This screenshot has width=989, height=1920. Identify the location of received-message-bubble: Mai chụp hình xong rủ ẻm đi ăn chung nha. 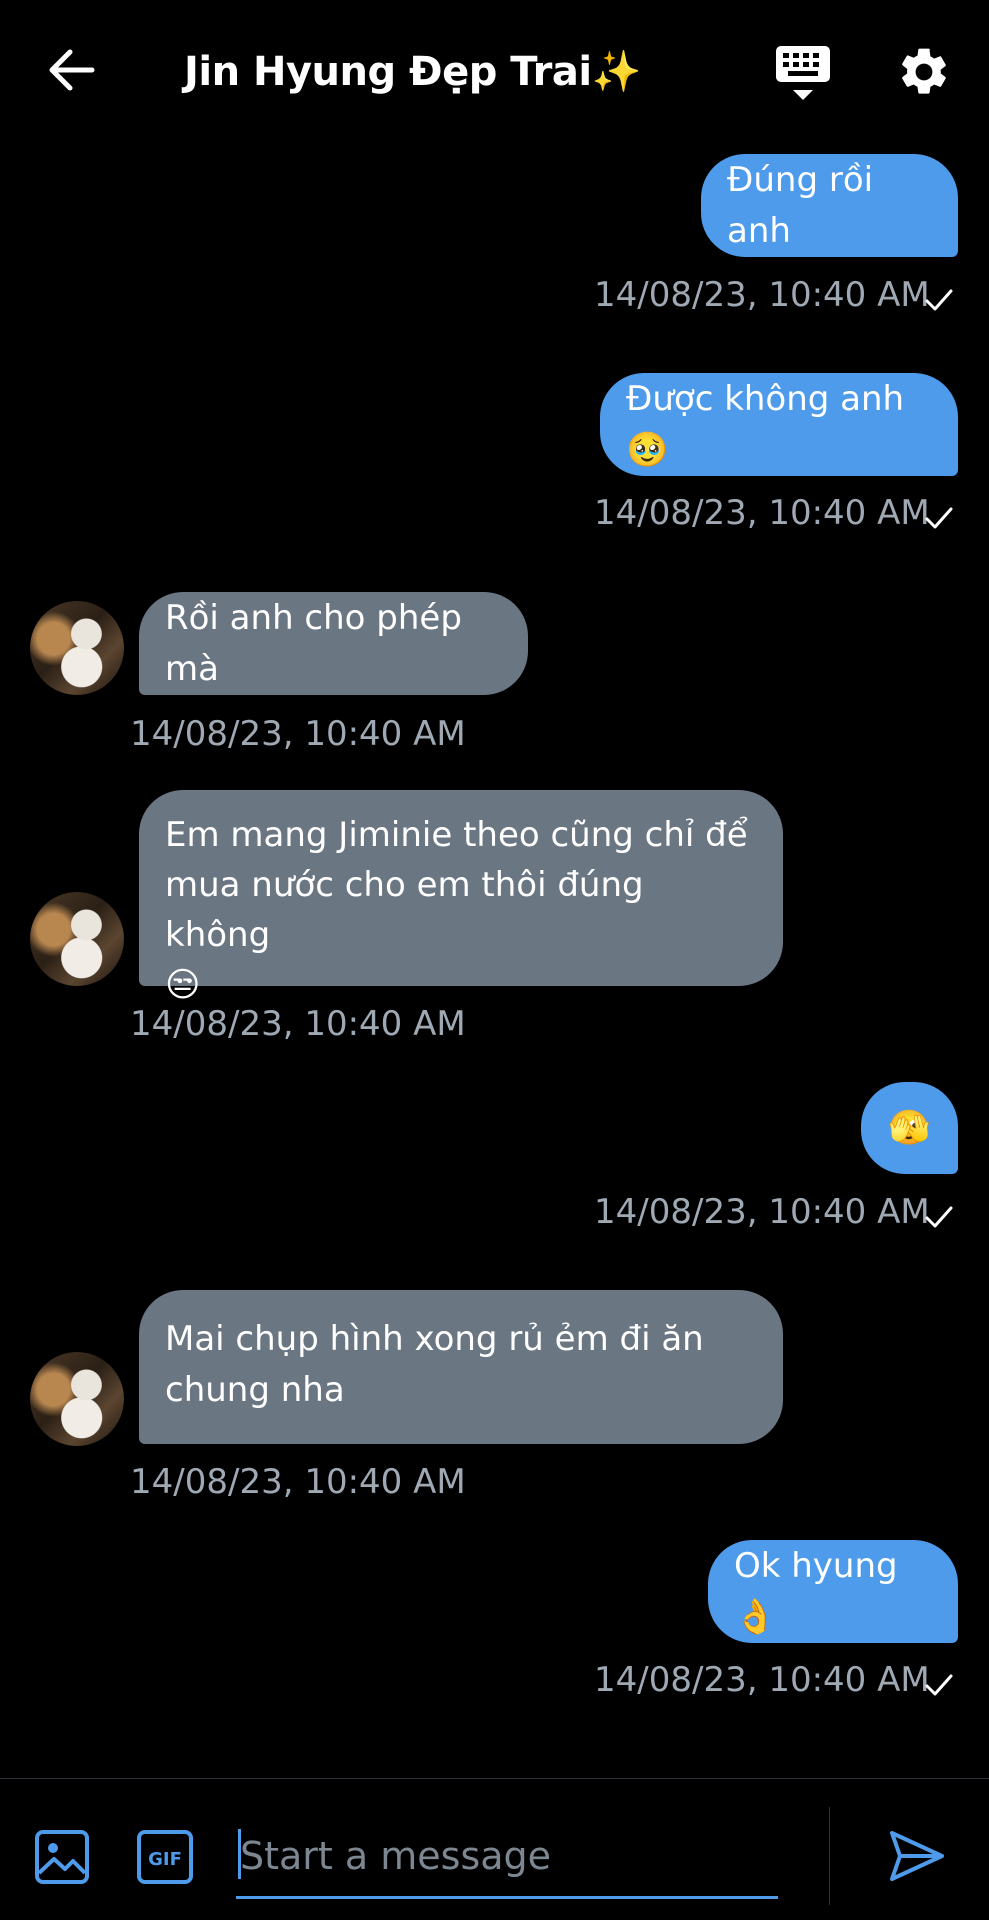
(461, 1367).